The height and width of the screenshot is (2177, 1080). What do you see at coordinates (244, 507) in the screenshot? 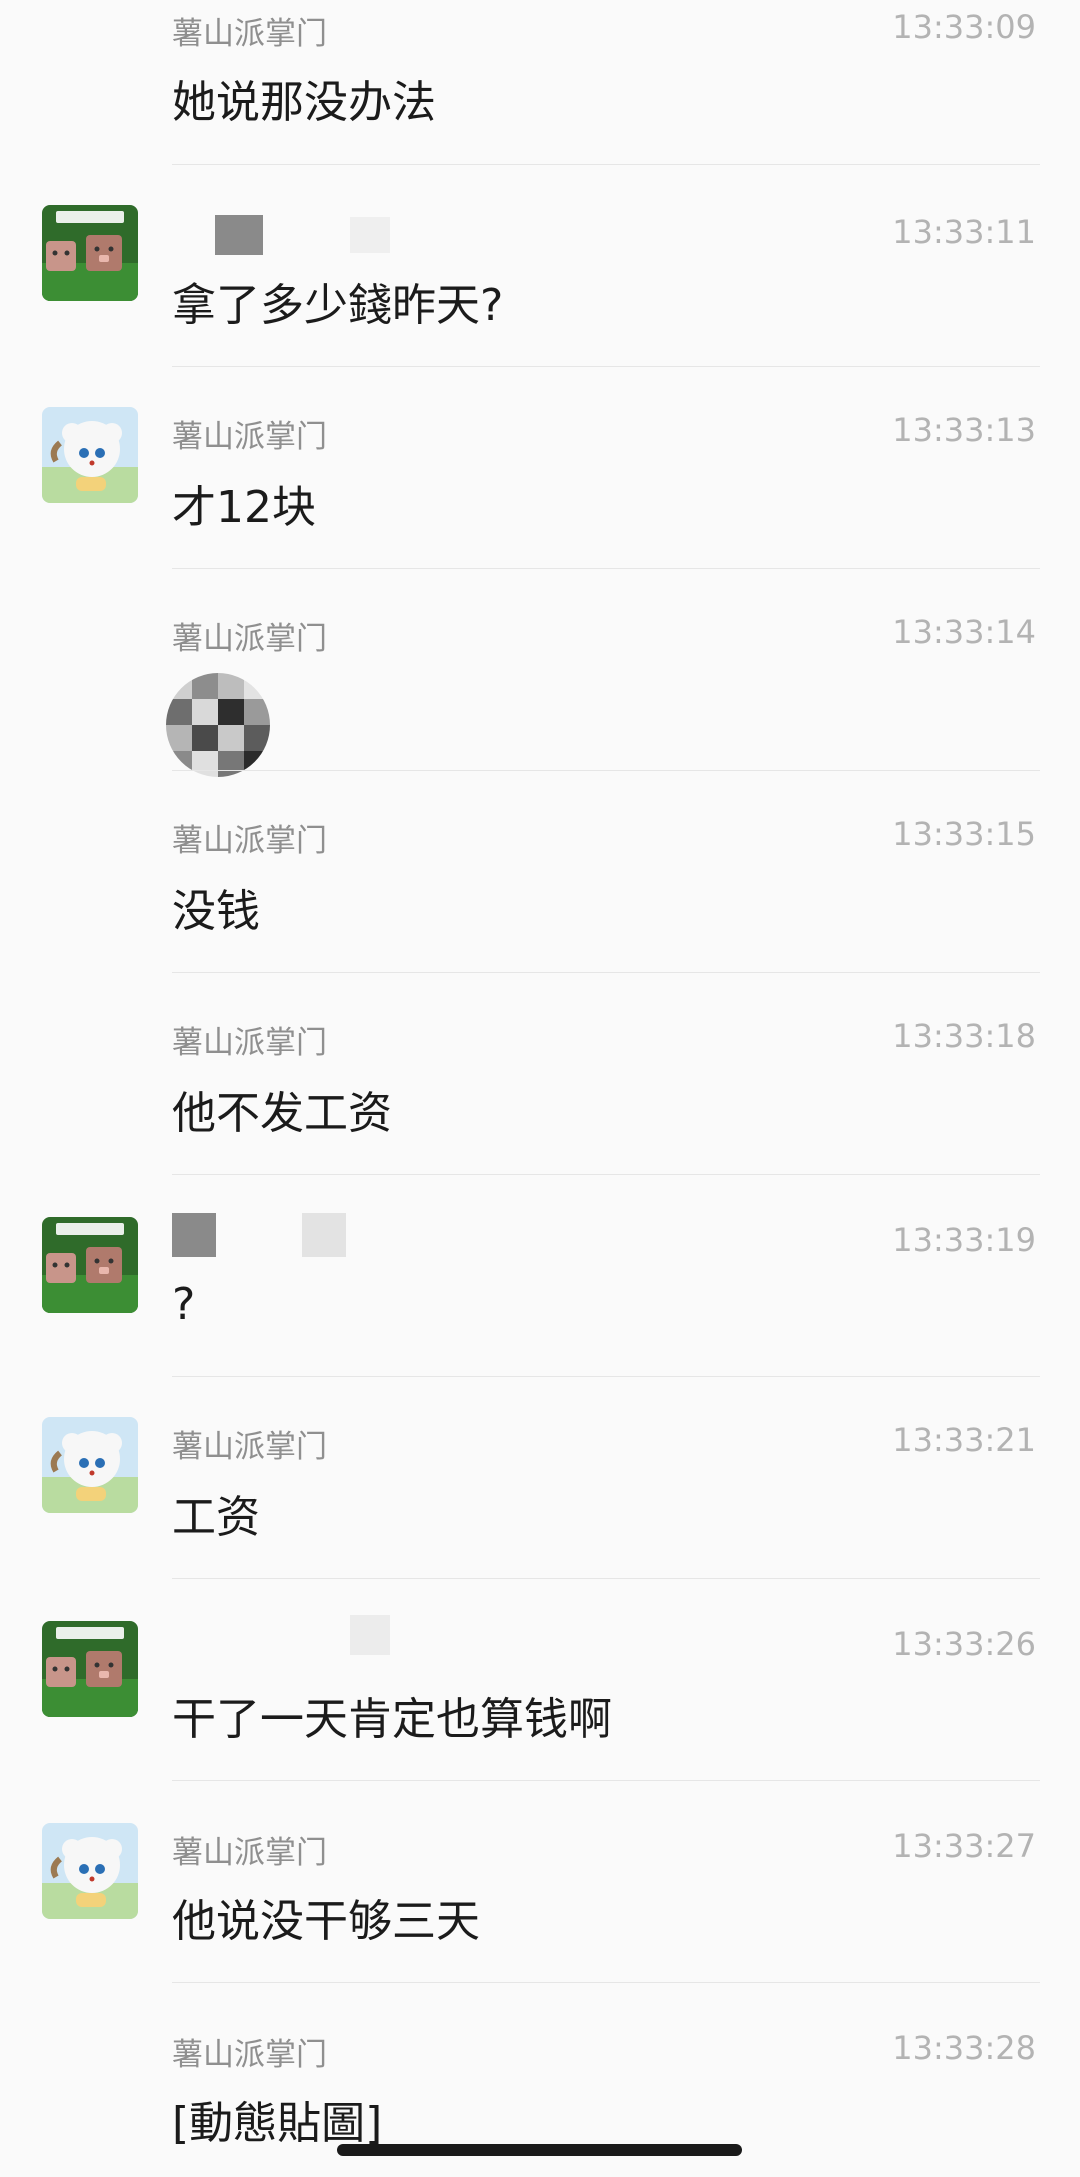
I see `message-text: 才12块` at bounding box center [244, 507].